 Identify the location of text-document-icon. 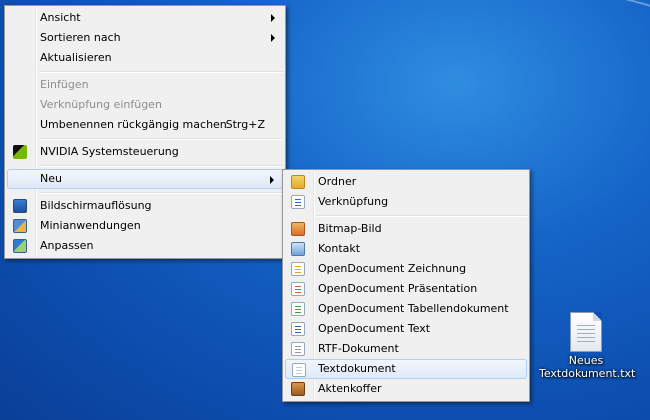
(299, 370).